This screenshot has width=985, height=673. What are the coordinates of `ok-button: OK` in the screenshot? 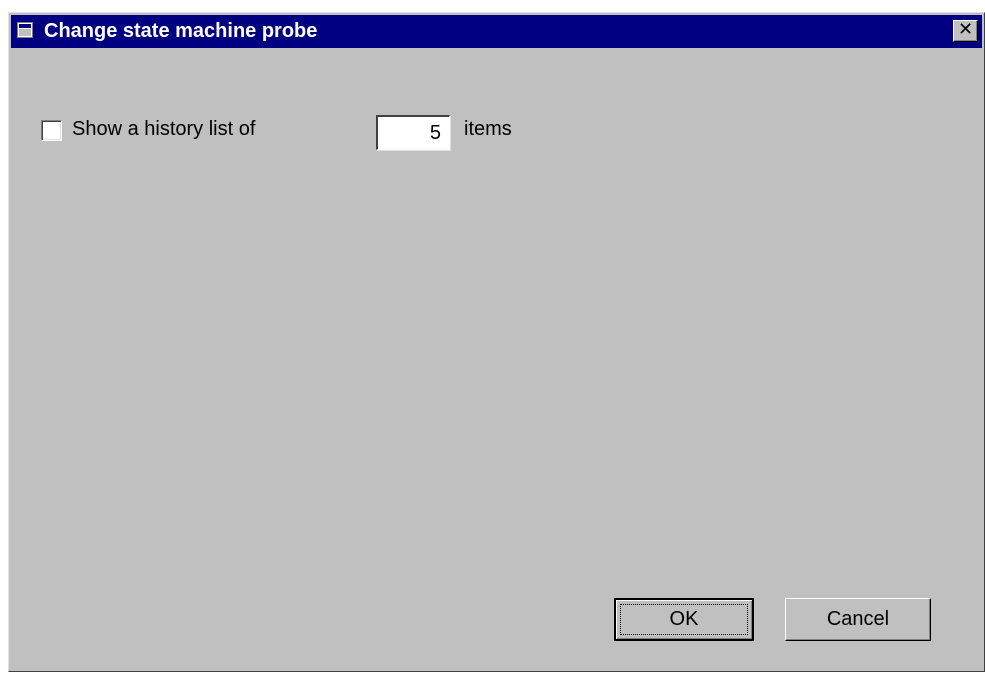 It's located at (684, 619).